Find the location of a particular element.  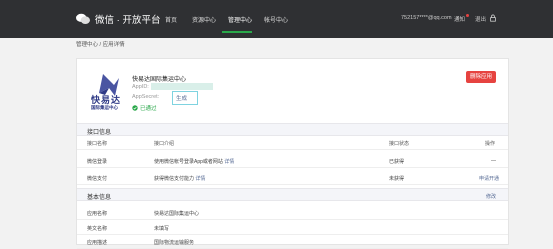

basic-section-header: 基本信息 修改 is located at coordinates (292, 194).